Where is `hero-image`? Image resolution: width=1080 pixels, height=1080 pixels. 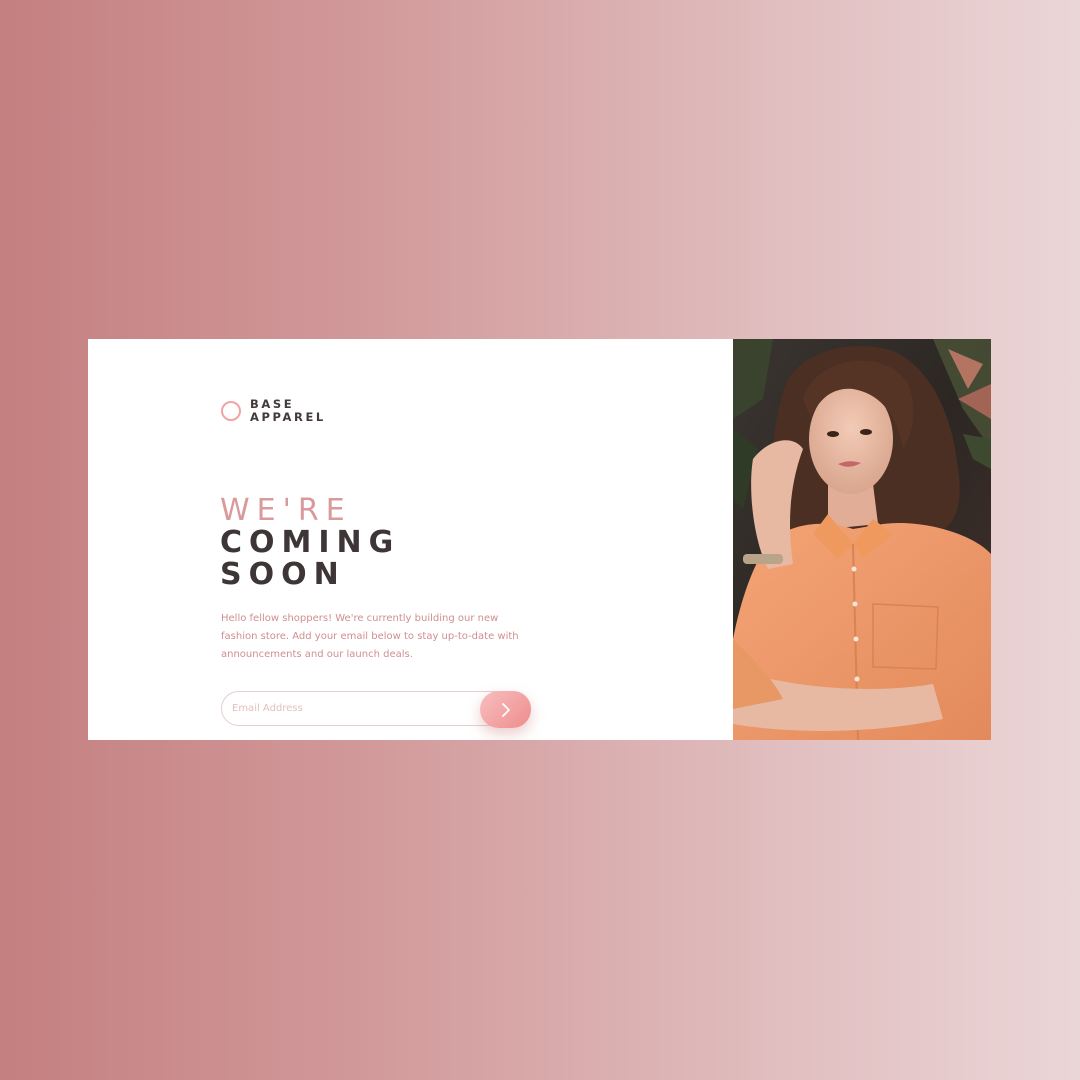 hero-image is located at coordinates (862, 539).